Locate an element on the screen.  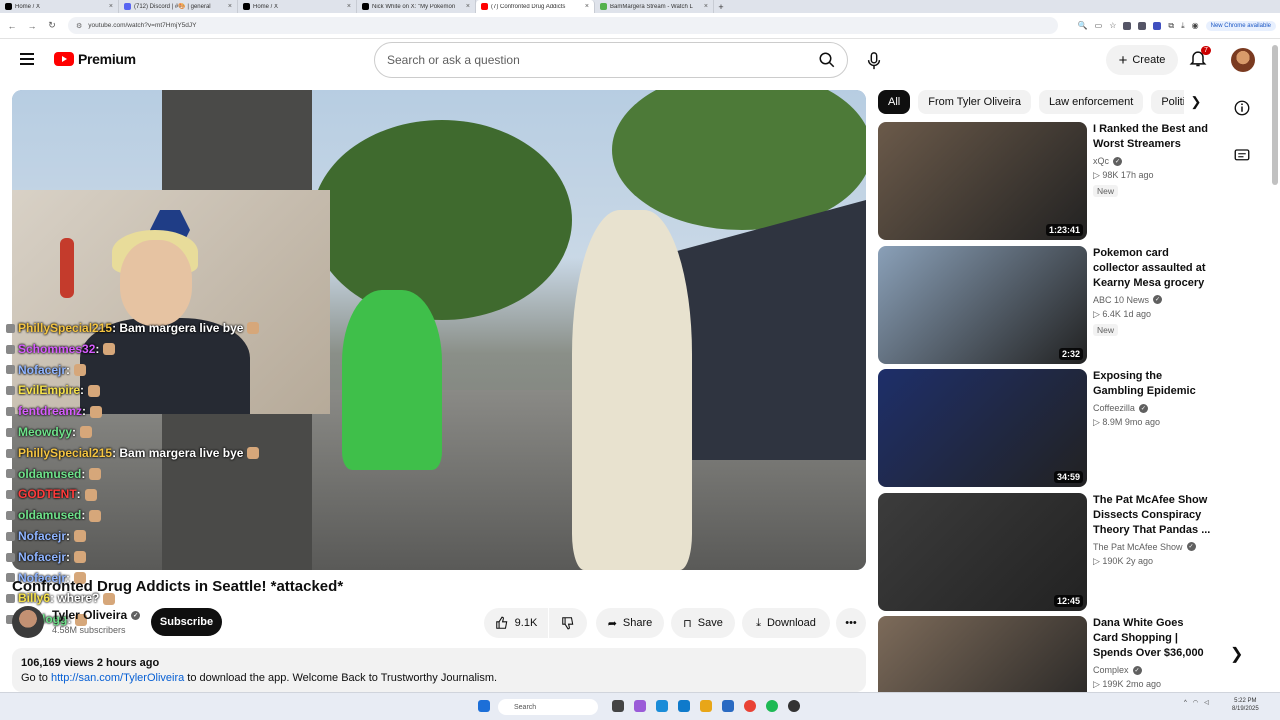
channel-name: ABC 10 News is located at coordinates (1121, 300).